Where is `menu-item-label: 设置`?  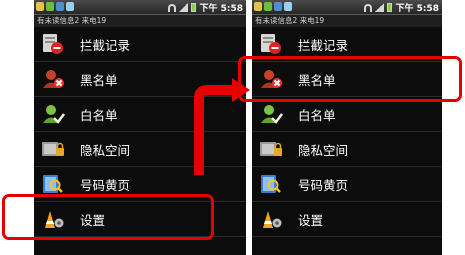 menu-item-label: 设置 is located at coordinates (311, 220).